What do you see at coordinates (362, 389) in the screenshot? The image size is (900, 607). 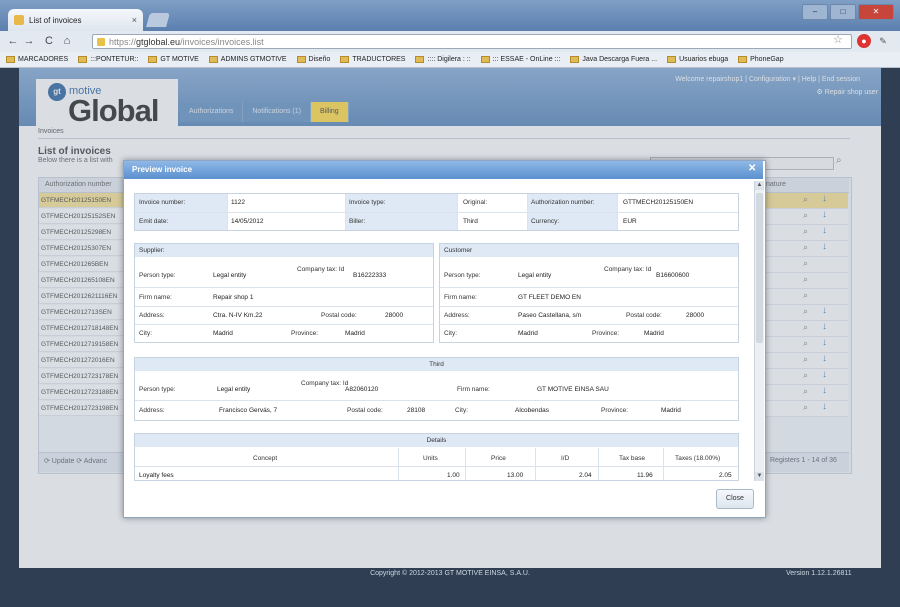 I see `third-tax-value: A82060120` at bounding box center [362, 389].